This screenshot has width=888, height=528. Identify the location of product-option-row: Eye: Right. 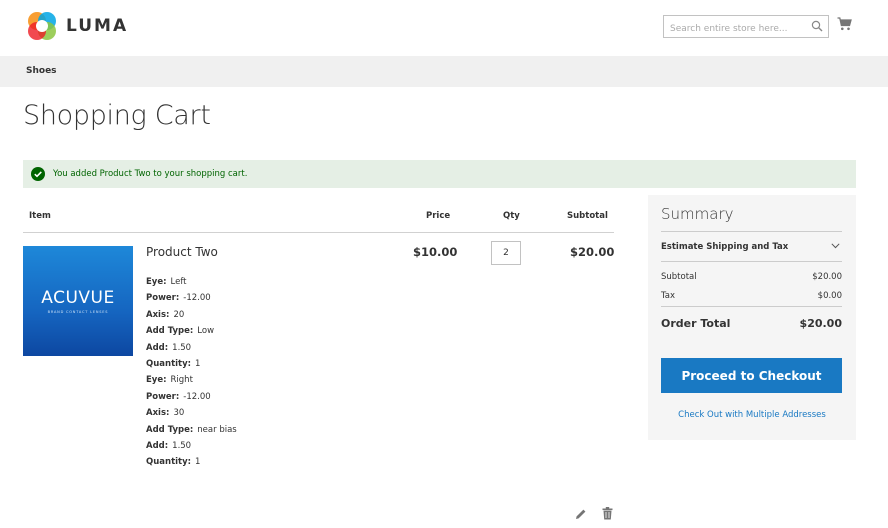
(191, 380).